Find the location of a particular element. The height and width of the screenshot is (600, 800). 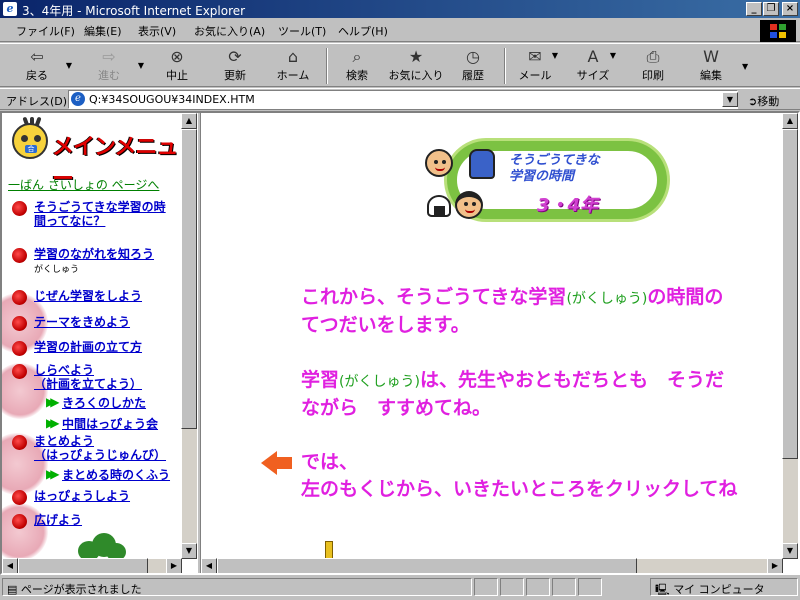

refresh-button: ⟳ 更新 is located at coordinates (235, 66).